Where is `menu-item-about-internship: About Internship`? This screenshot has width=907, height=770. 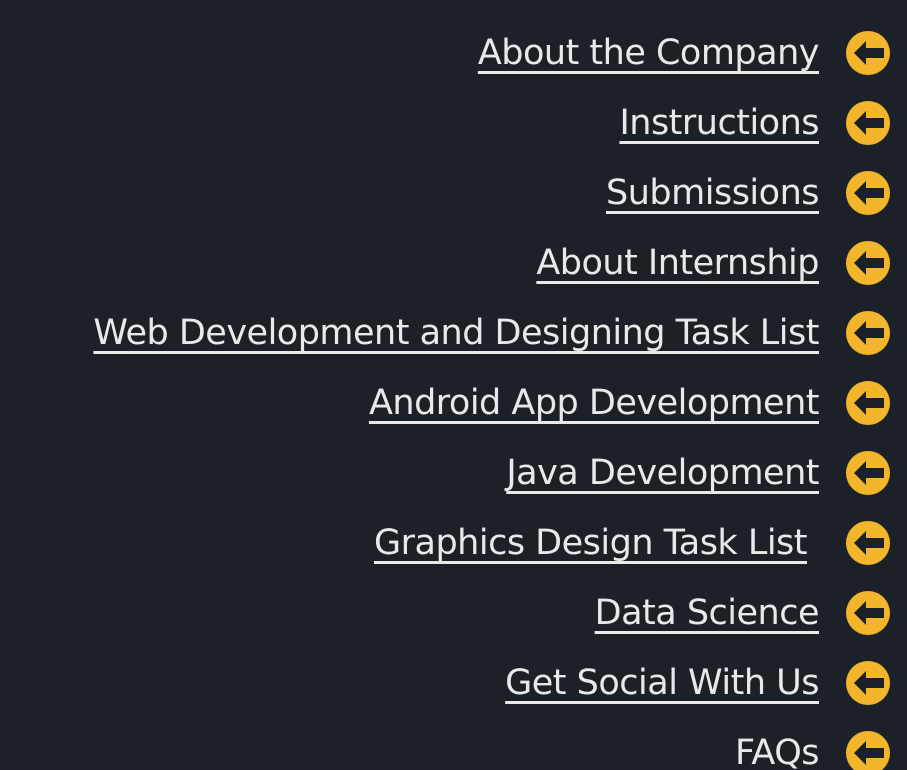
menu-item-about-internship: About Internship is located at coordinates (453, 263).